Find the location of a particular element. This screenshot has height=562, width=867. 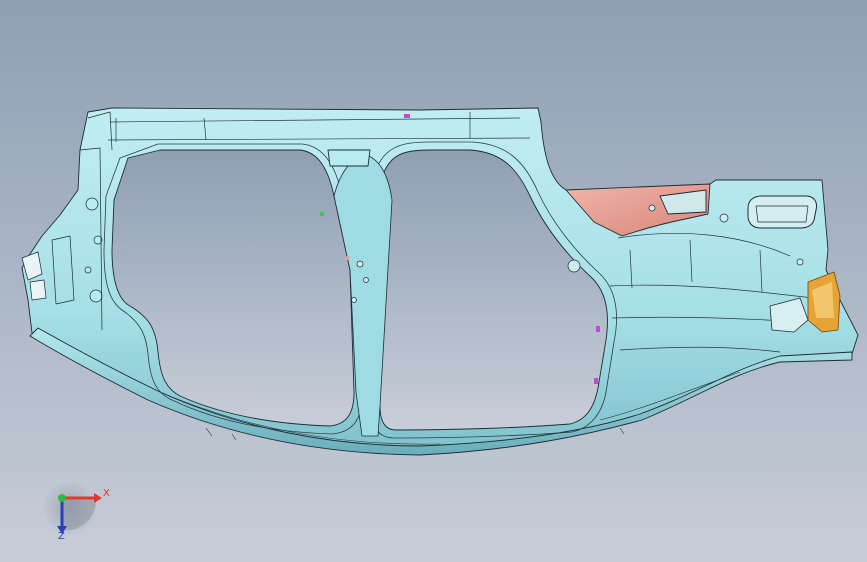

b-pillar-badge is located at coordinates (349, 158).